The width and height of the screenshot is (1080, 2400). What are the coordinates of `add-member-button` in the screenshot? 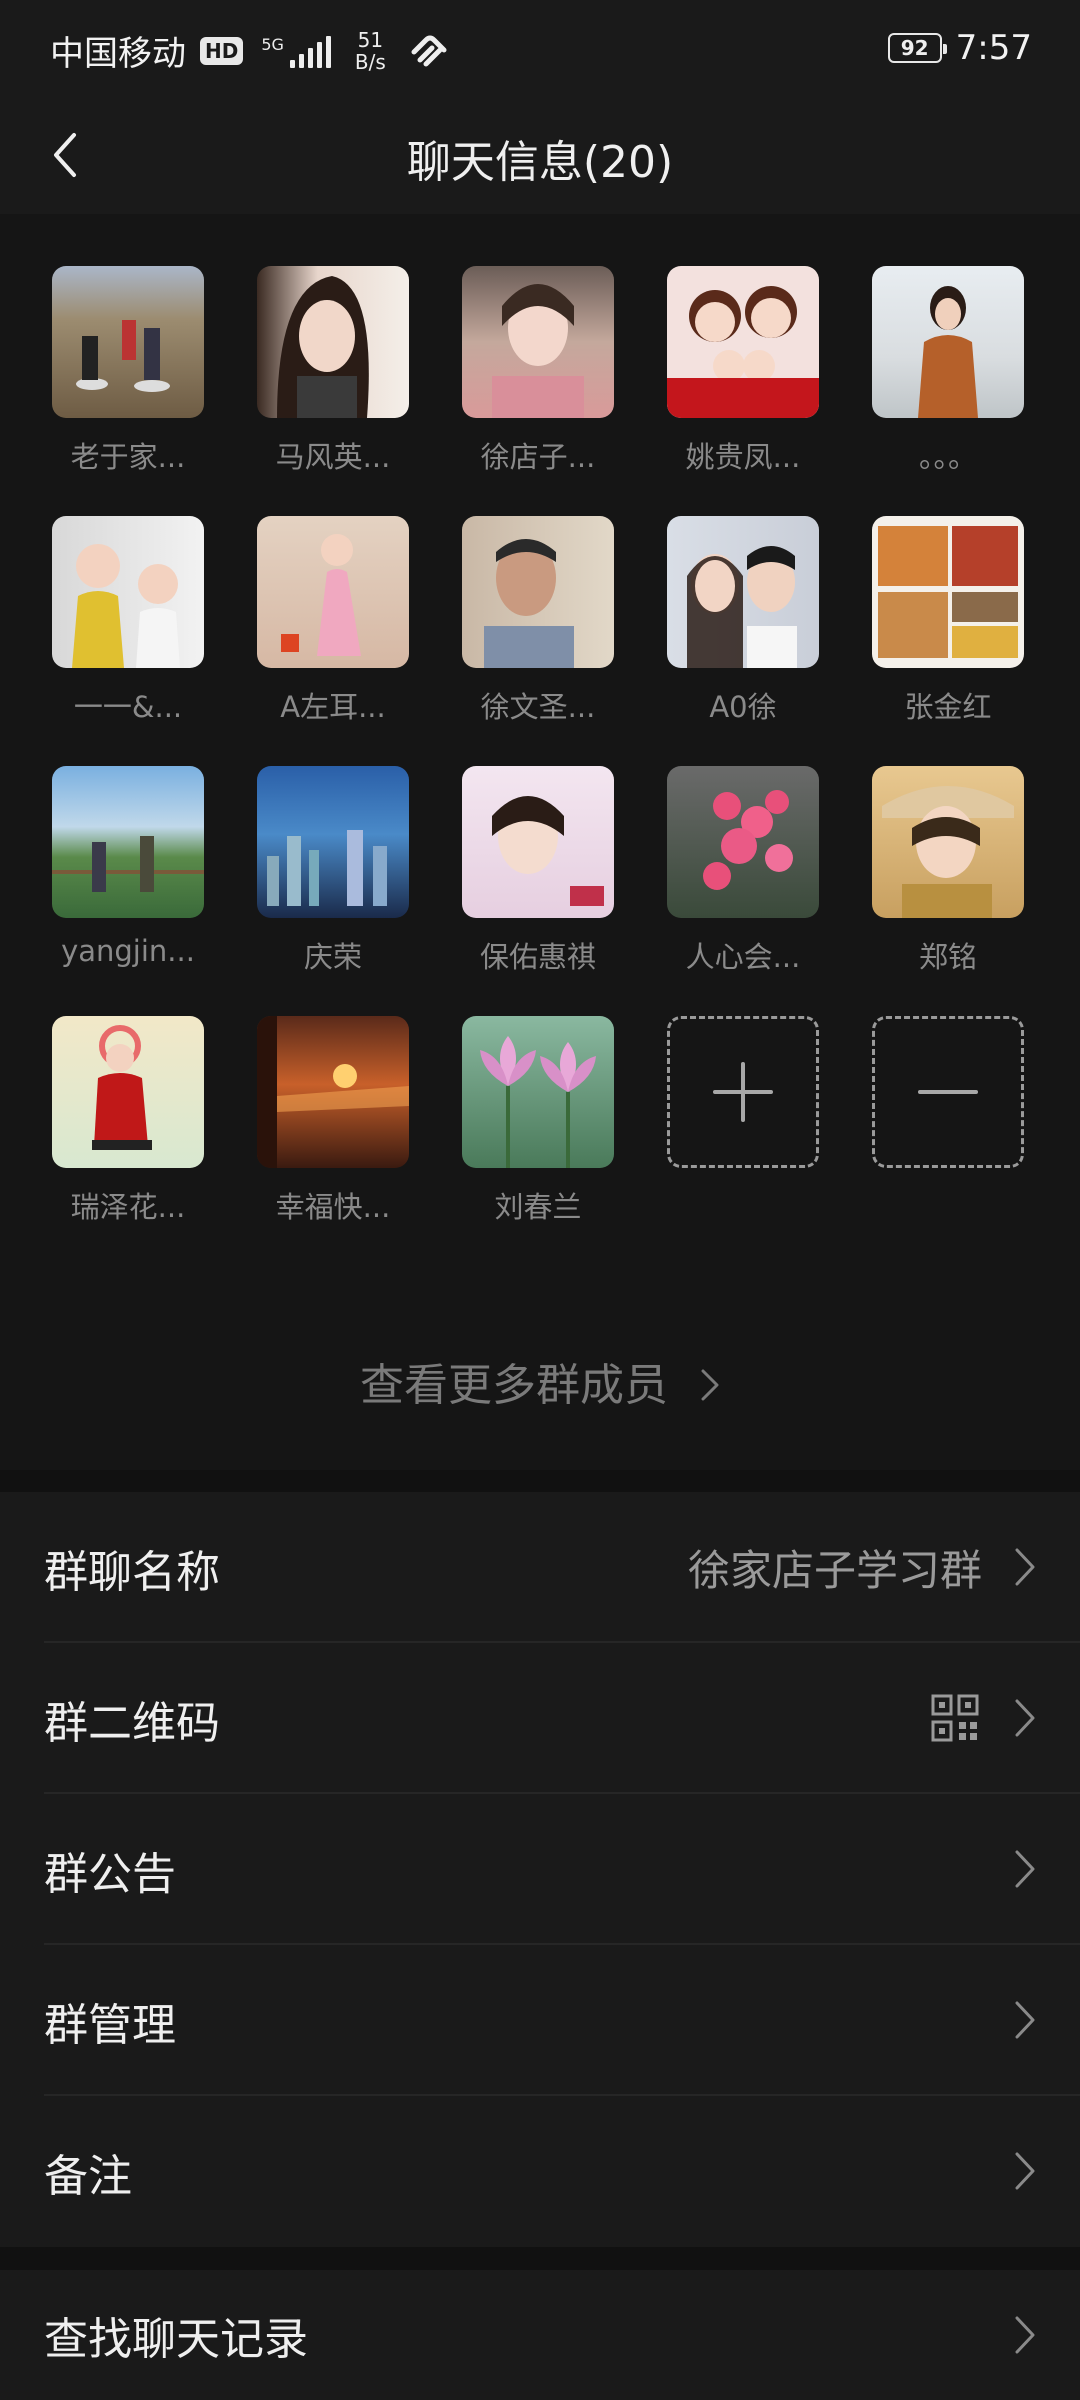 It's located at (743, 1121).